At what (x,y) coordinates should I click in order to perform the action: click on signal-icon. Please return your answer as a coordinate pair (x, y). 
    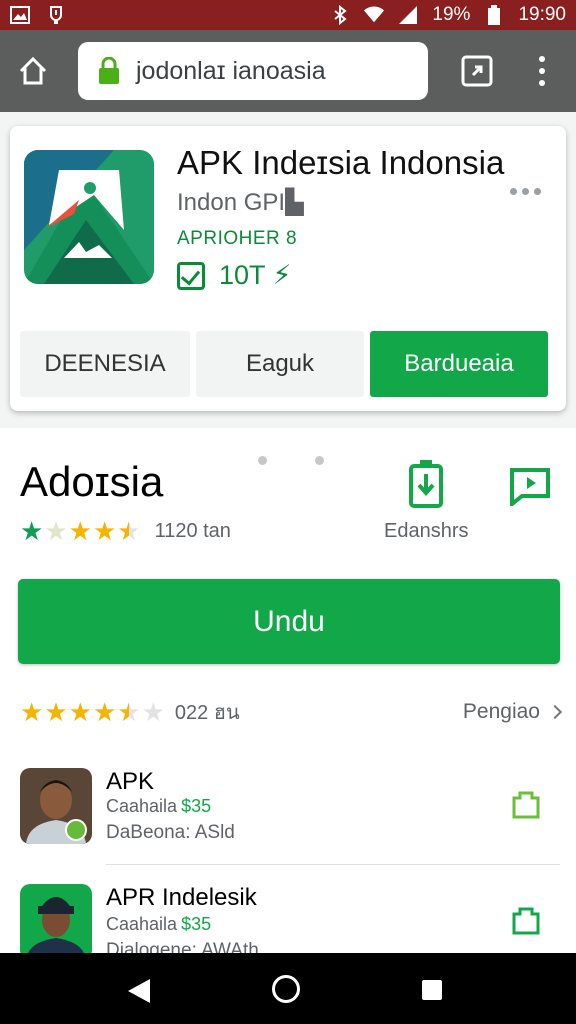
    Looking at the image, I should click on (408, 15).